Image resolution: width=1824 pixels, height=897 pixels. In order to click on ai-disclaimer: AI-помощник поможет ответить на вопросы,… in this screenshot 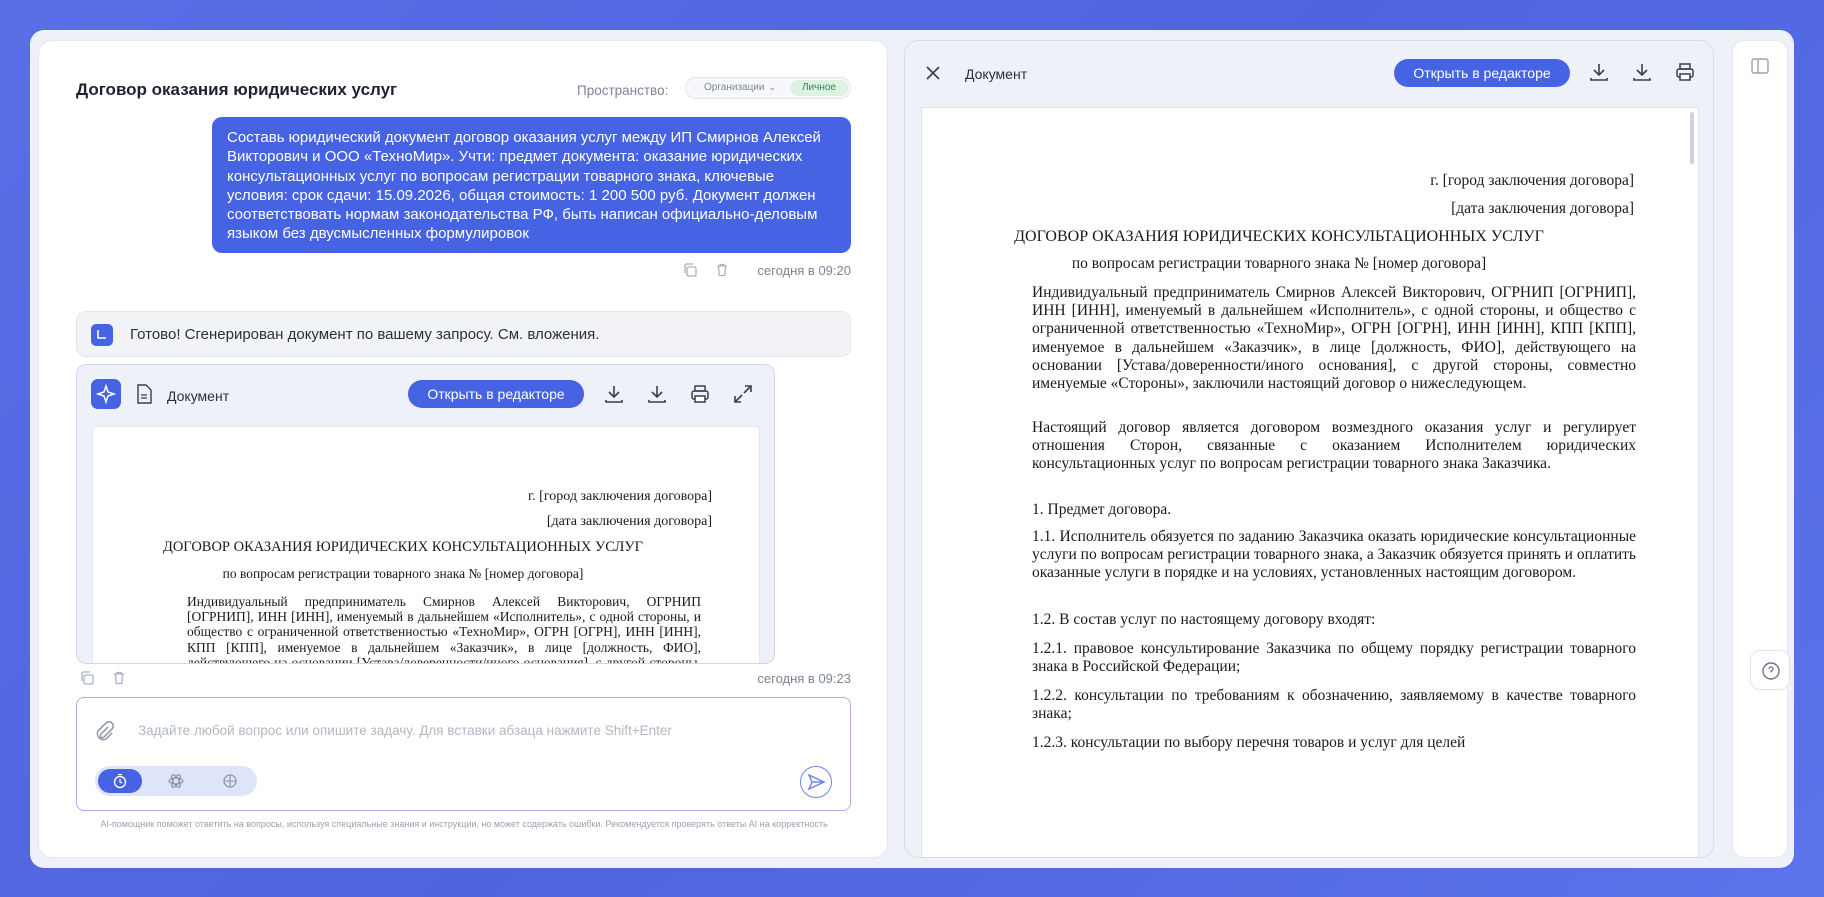, I will do `click(464, 824)`.